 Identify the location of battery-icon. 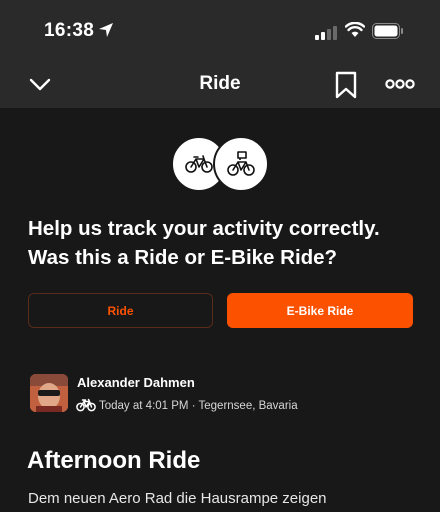
(387, 31).